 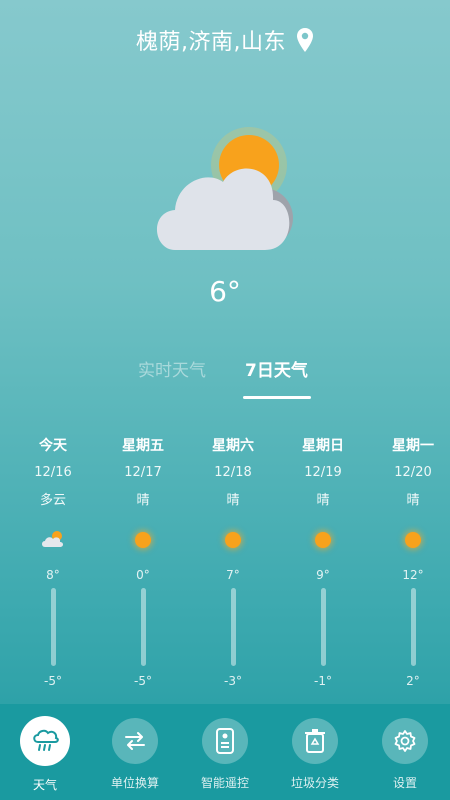 What do you see at coordinates (315, 754) in the screenshot?
I see `nav-garbage-sorting: 垃圾分类` at bounding box center [315, 754].